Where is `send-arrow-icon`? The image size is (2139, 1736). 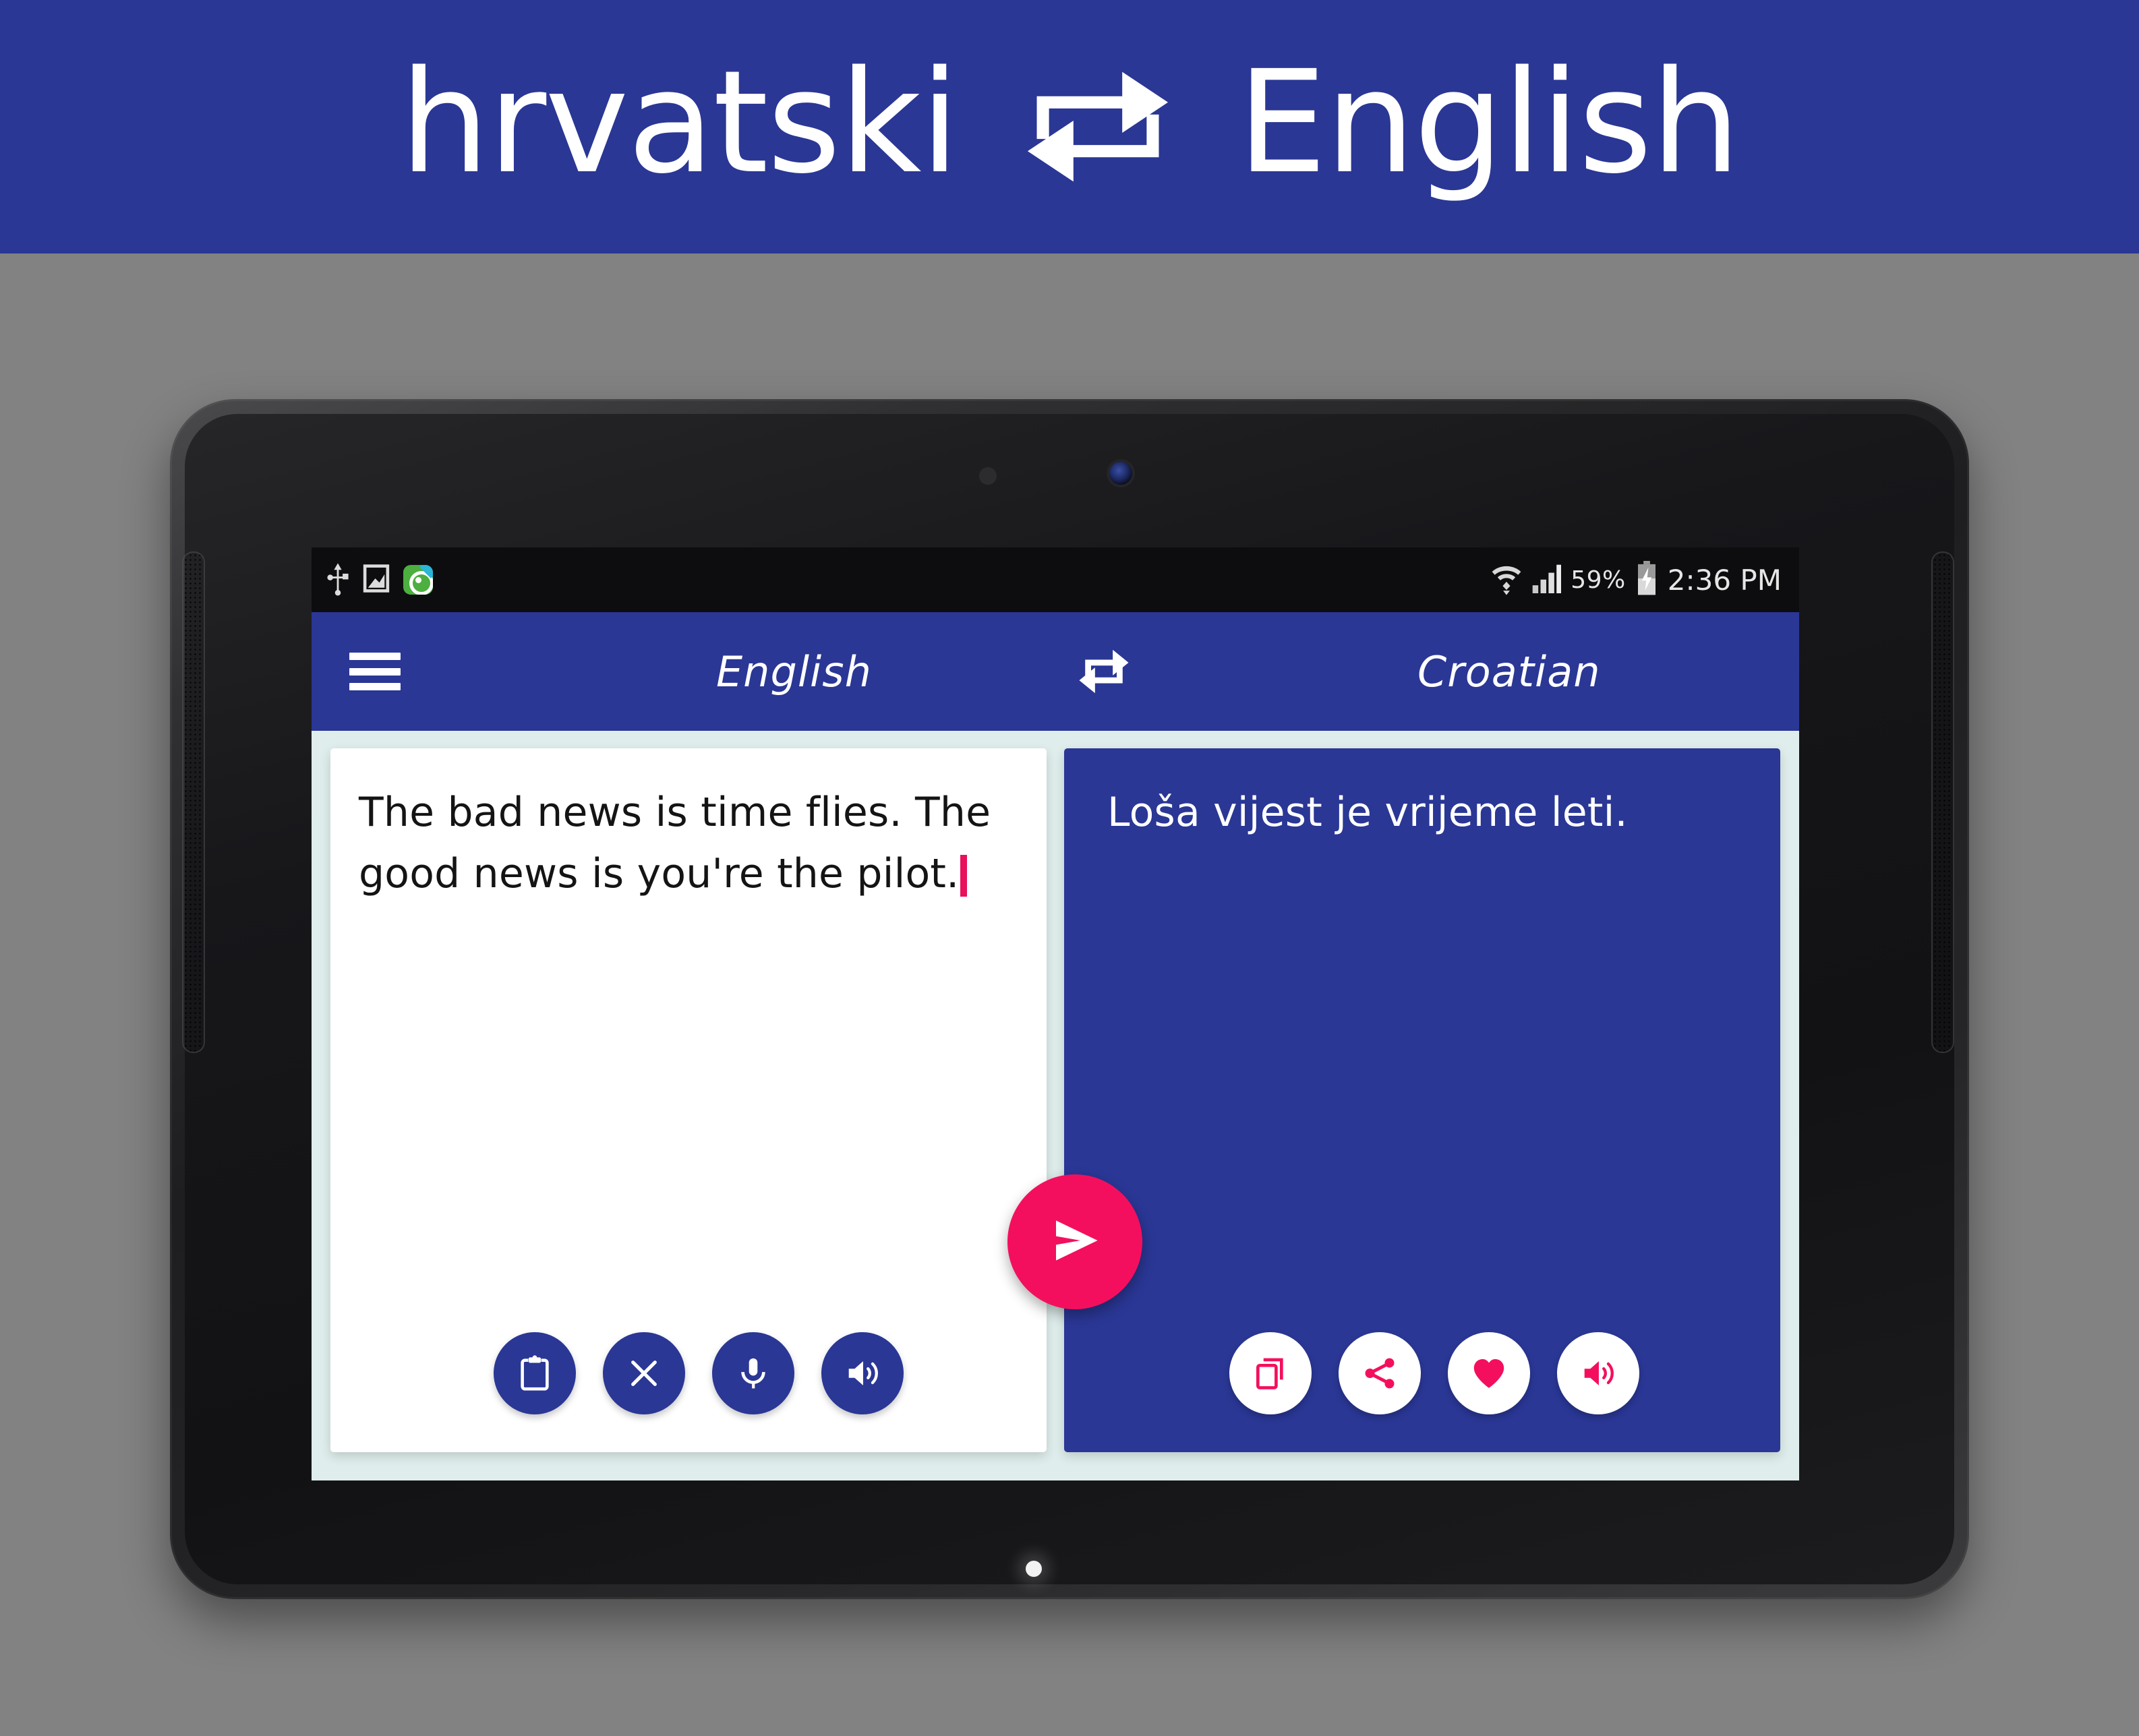
send-arrow-icon is located at coordinates (1075, 1242).